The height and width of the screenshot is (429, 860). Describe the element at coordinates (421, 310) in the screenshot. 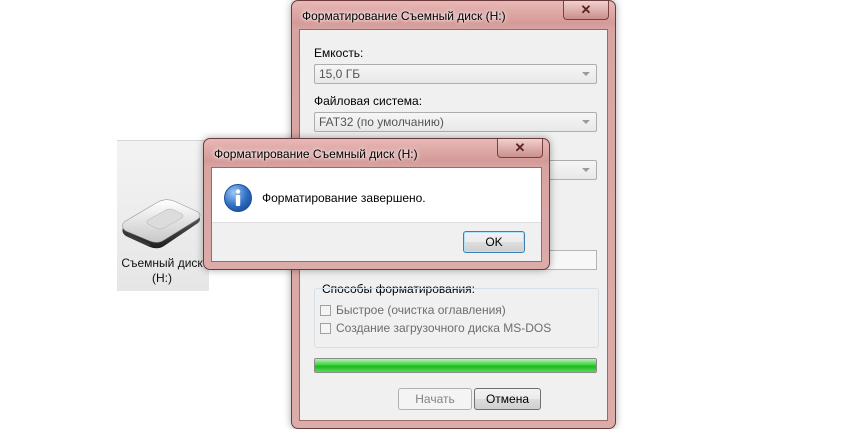

I see `quick-format-label: Быстрое (очистка оглавления)` at that location.